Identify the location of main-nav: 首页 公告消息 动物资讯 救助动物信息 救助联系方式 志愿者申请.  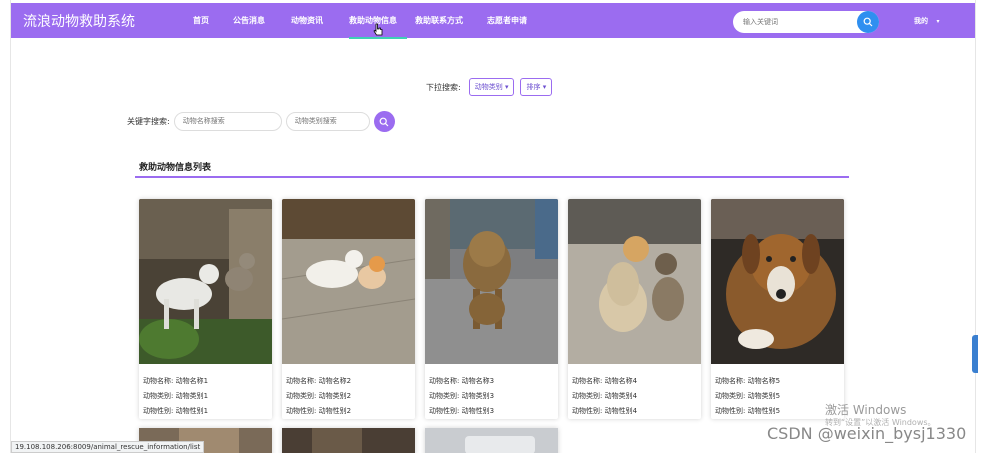
(369, 21).